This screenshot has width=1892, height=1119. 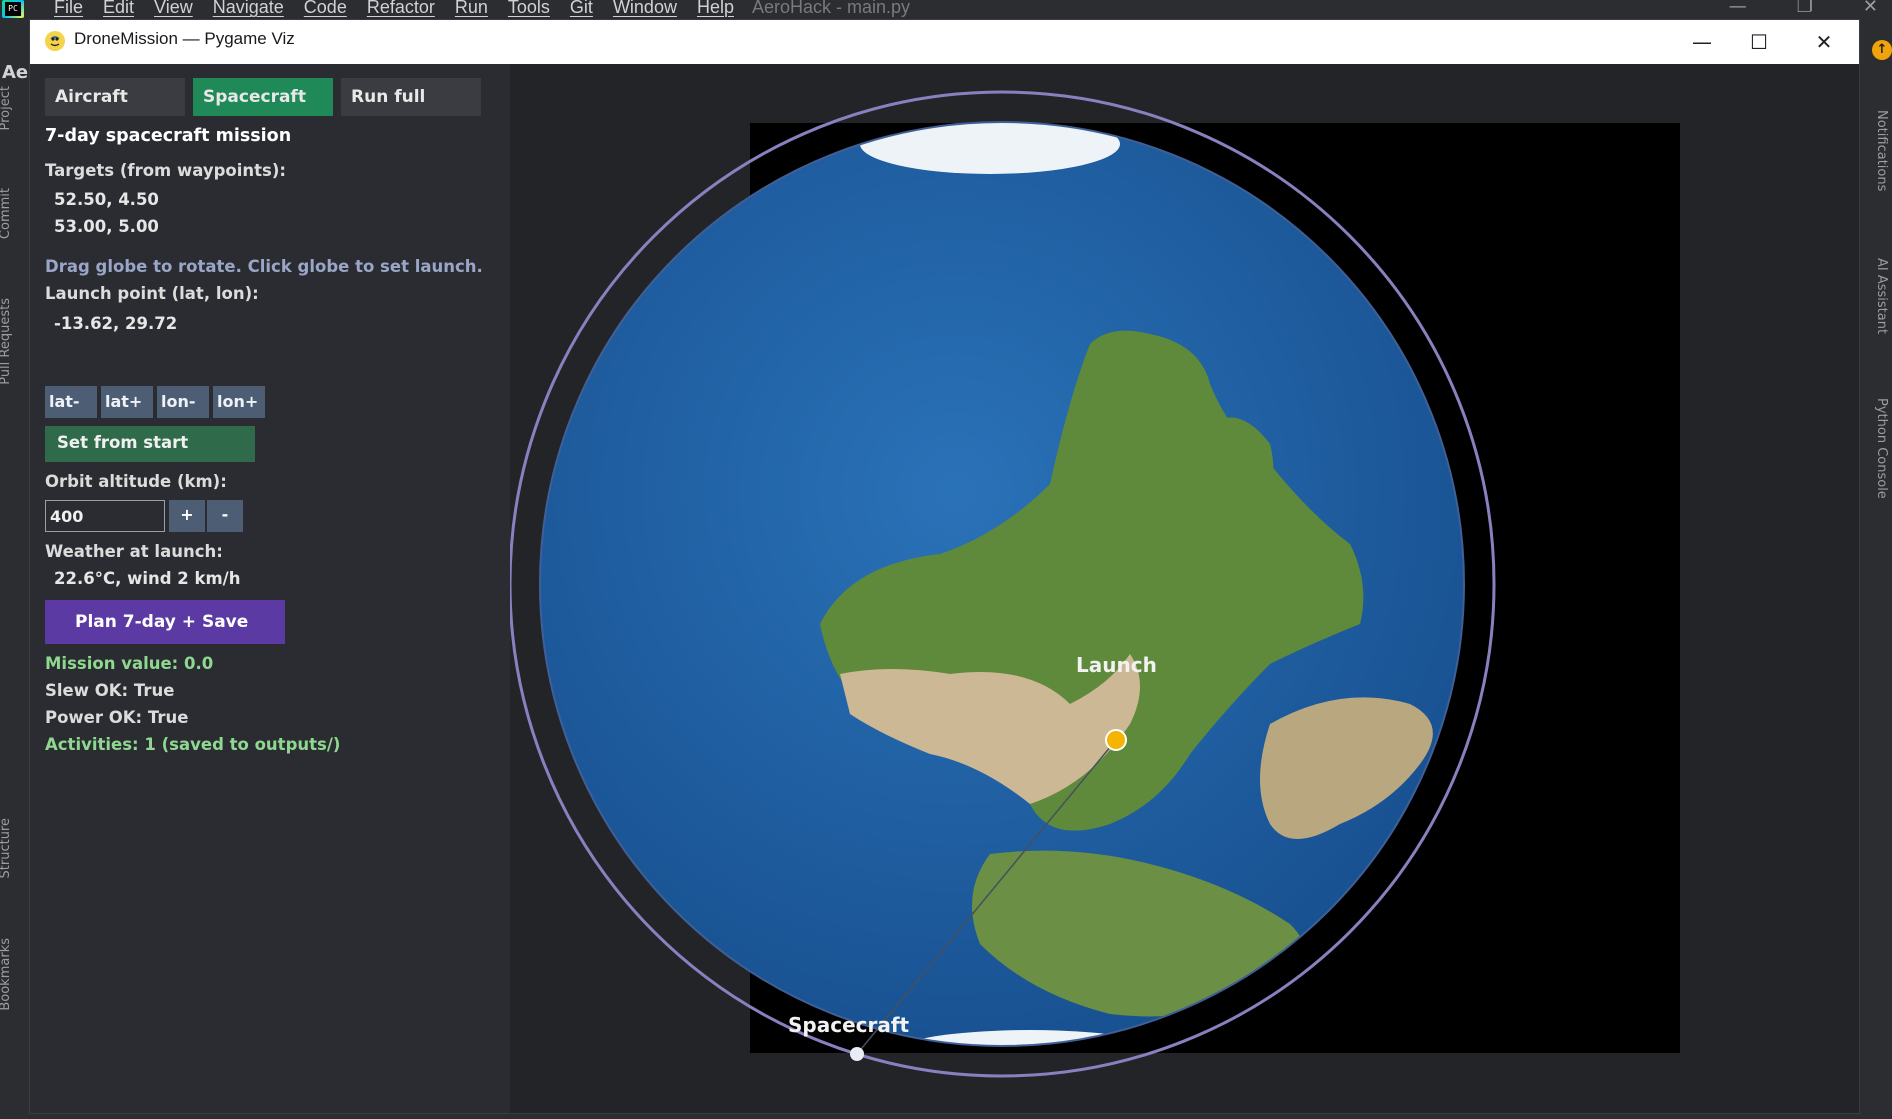 I want to click on lon-plus-button: lon+, so click(x=239, y=402).